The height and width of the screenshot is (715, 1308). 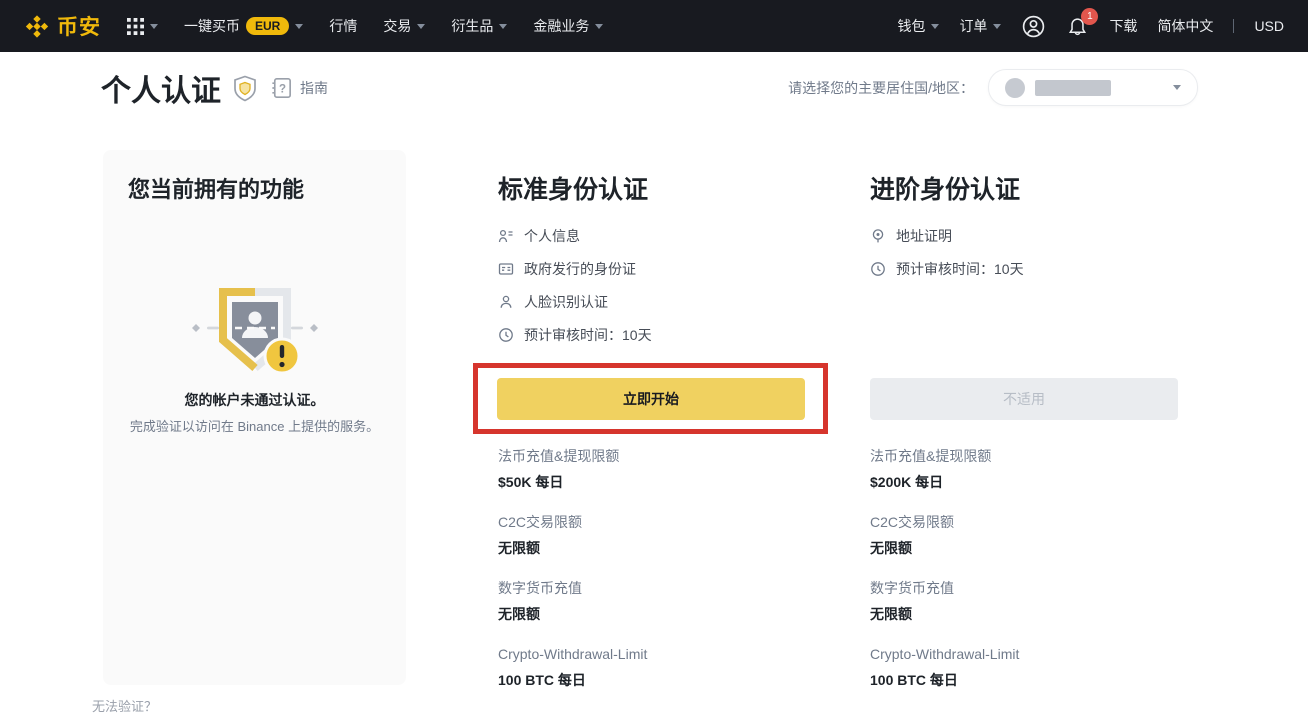 What do you see at coordinates (561, 26) in the screenshot?
I see `nav-item-label: 金融业务` at bounding box center [561, 26].